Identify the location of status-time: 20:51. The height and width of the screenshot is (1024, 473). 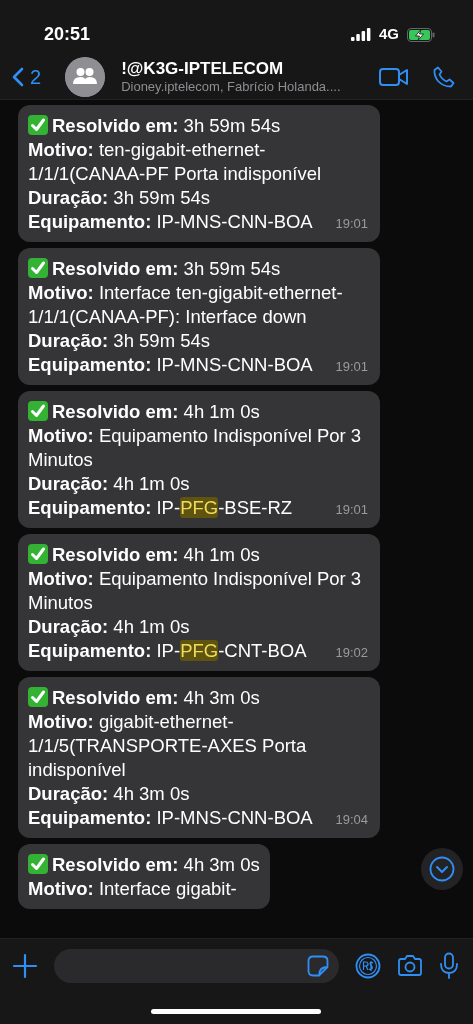
(67, 34).